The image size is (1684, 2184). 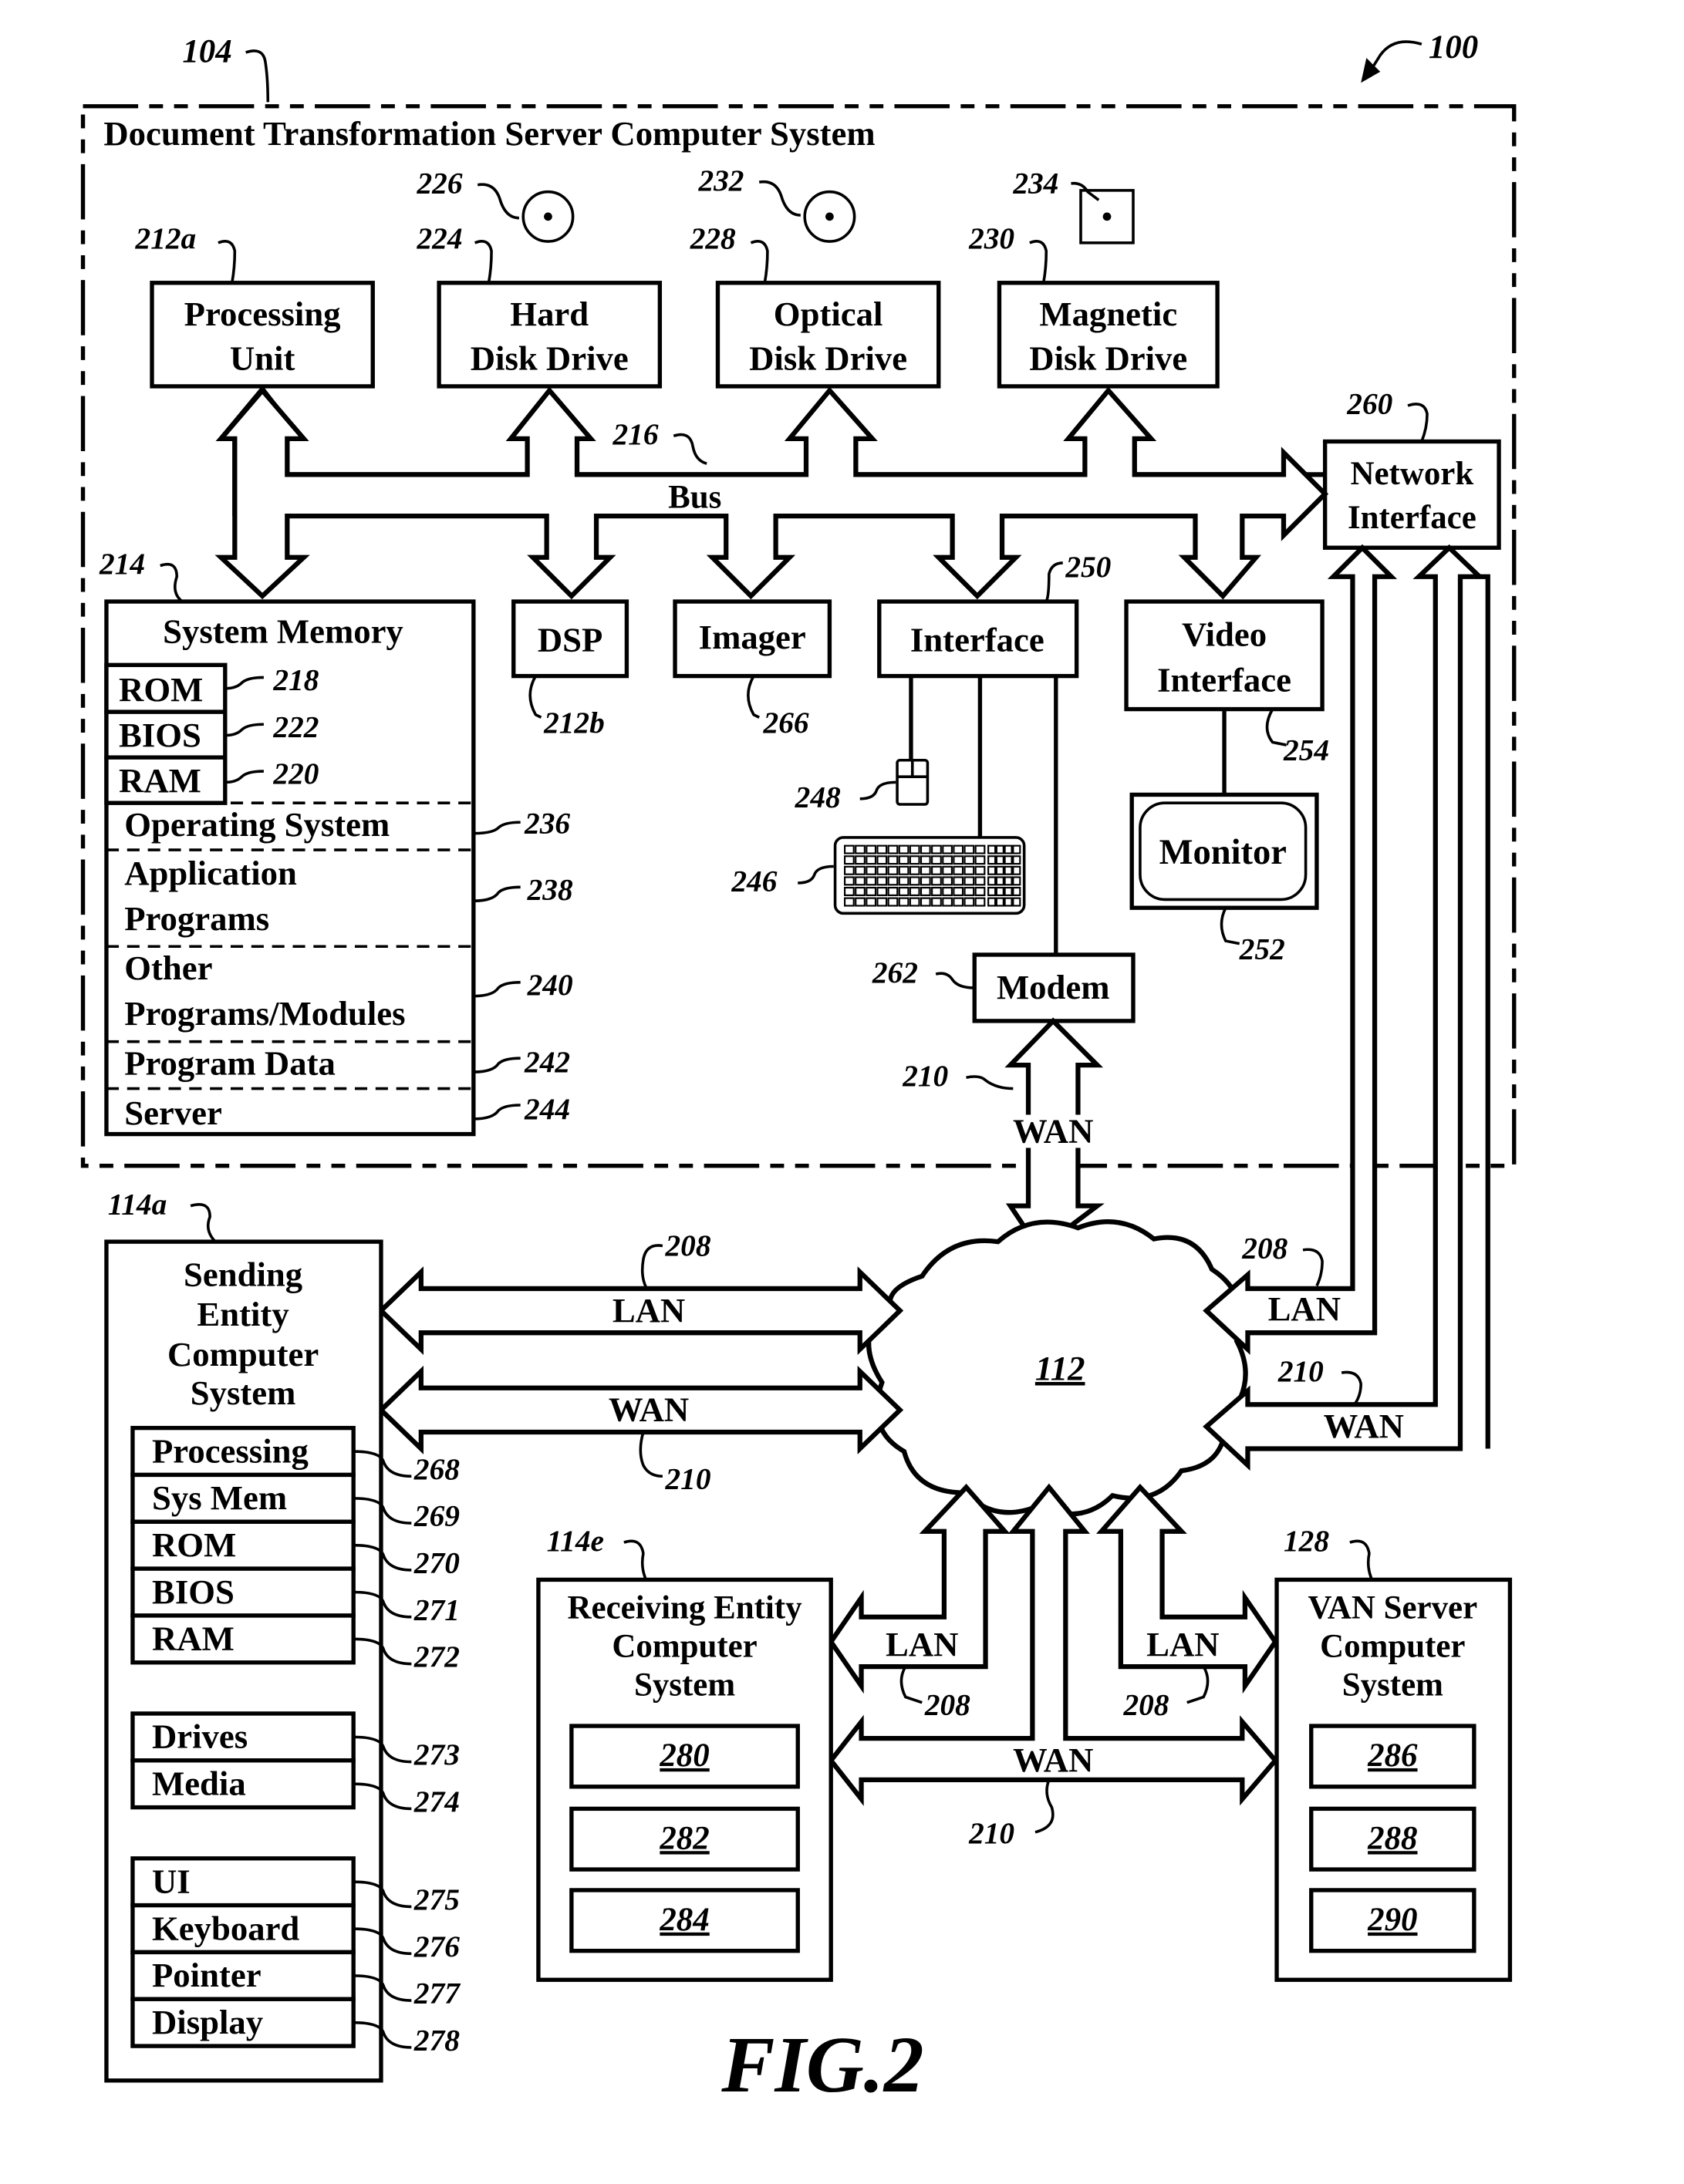 What do you see at coordinates (225, 1928) in the screenshot?
I see `sending-item-label: Keyboard` at bounding box center [225, 1928].